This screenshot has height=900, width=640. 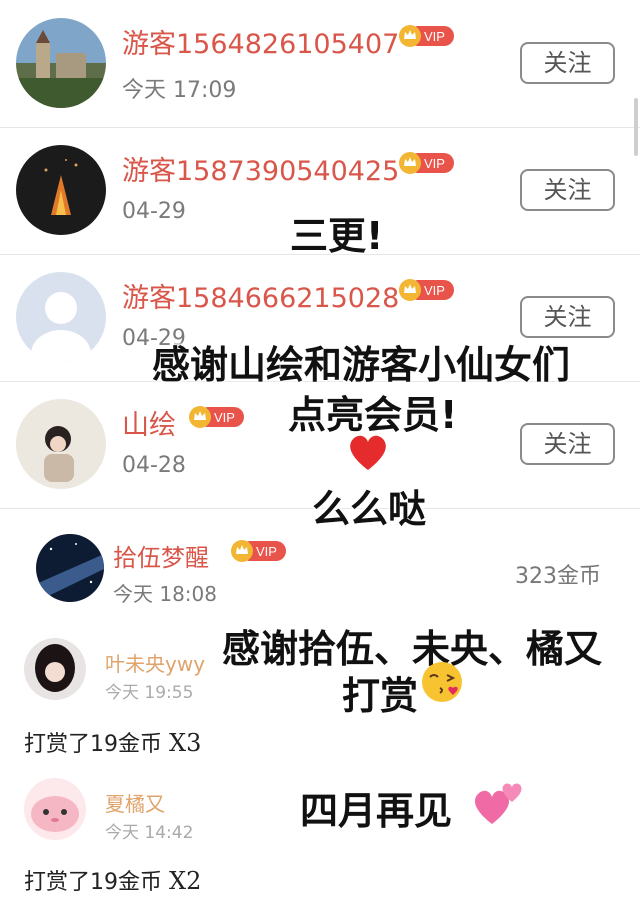 I want to click on coin-time: 今天 18:08, so click(x=165, y=594).